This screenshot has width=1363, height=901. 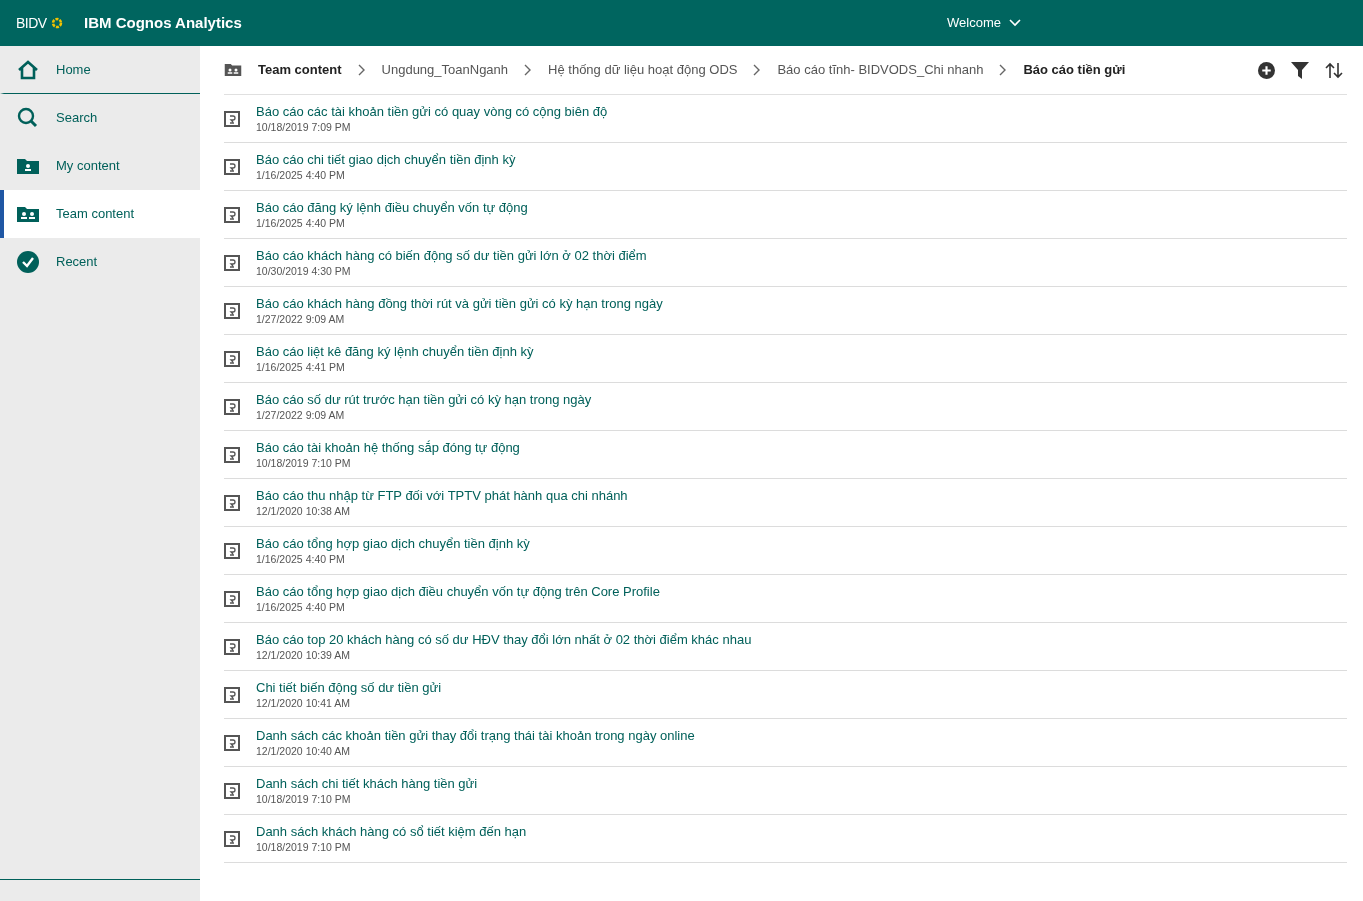 What do you see at coordinates (1015, 23) in the screenshot?
I see `chevron-down-icon` at bounding box center [1015, 23].